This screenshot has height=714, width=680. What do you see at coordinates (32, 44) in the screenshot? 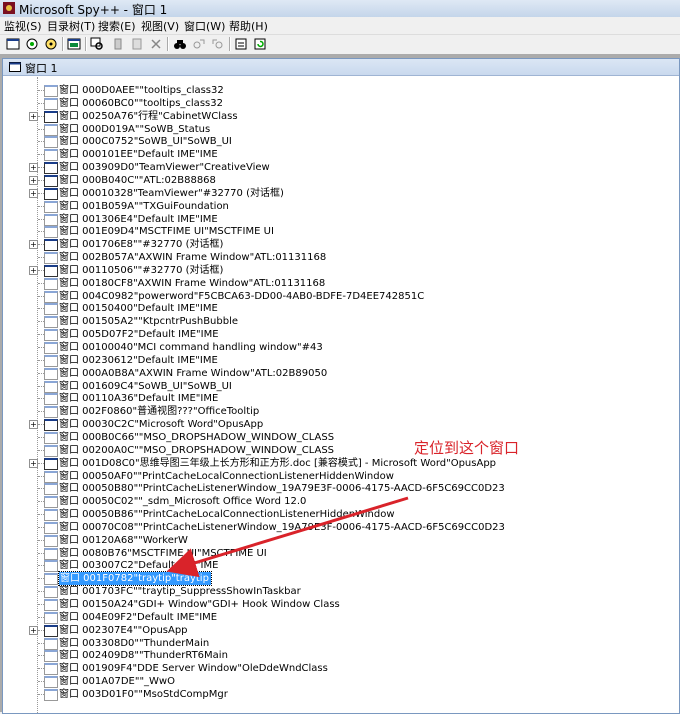
I see `processes-icon` at bounding box center [32, 44].